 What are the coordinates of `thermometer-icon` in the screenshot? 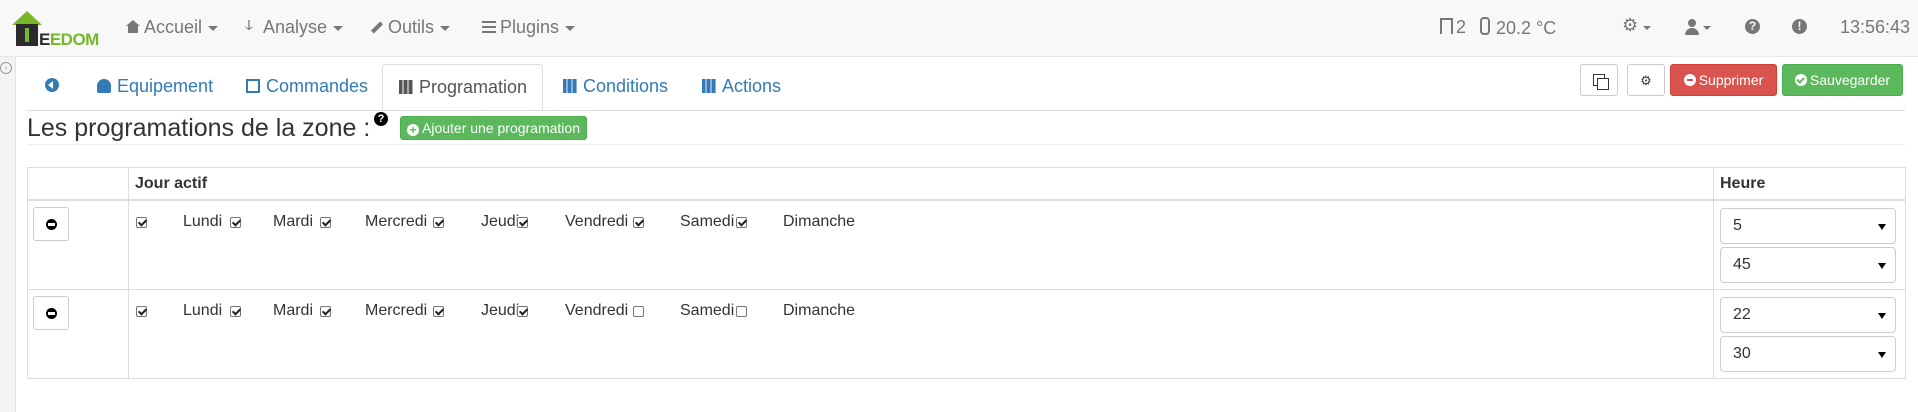 It's located at (1485, 26).